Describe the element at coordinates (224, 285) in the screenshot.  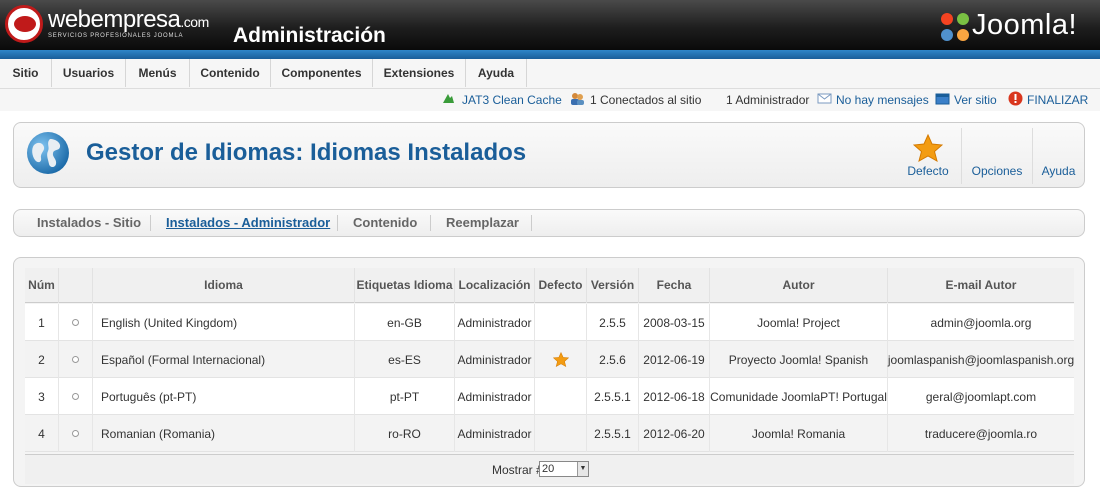
I see `col-header-language: Idioma` at that location.